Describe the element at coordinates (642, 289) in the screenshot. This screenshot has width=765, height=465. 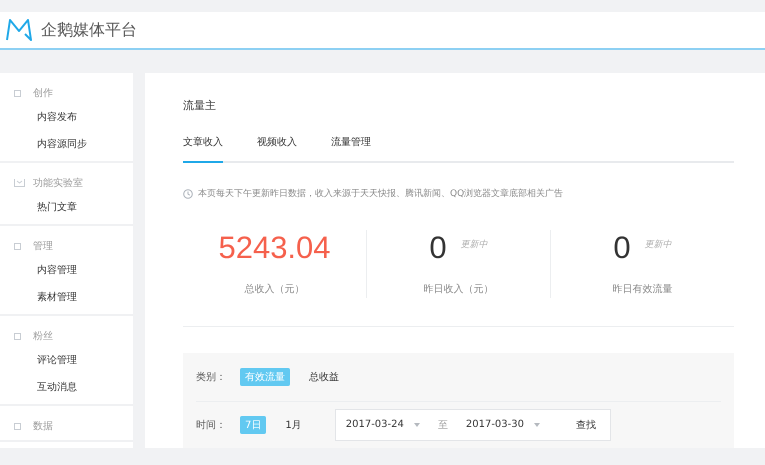
I see `stat-label: 昨日有效流量` at that location.